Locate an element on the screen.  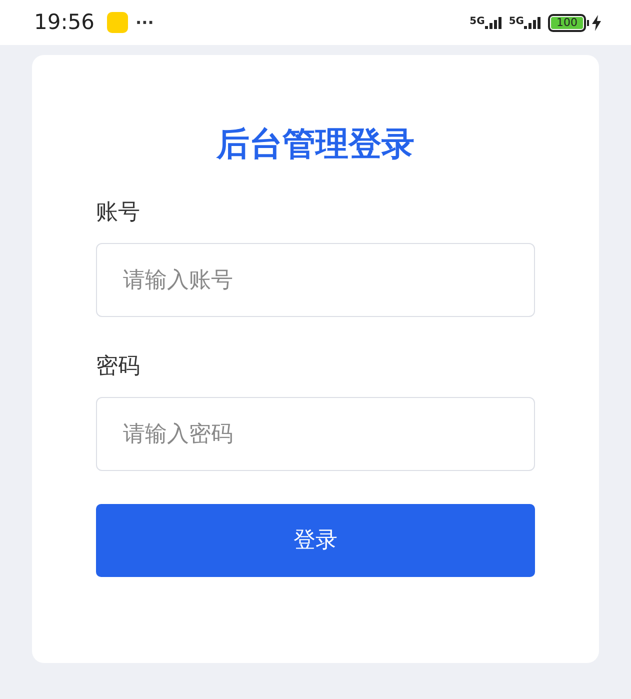
login-title: 后台管理登录 is located at coordinates (315, 144).